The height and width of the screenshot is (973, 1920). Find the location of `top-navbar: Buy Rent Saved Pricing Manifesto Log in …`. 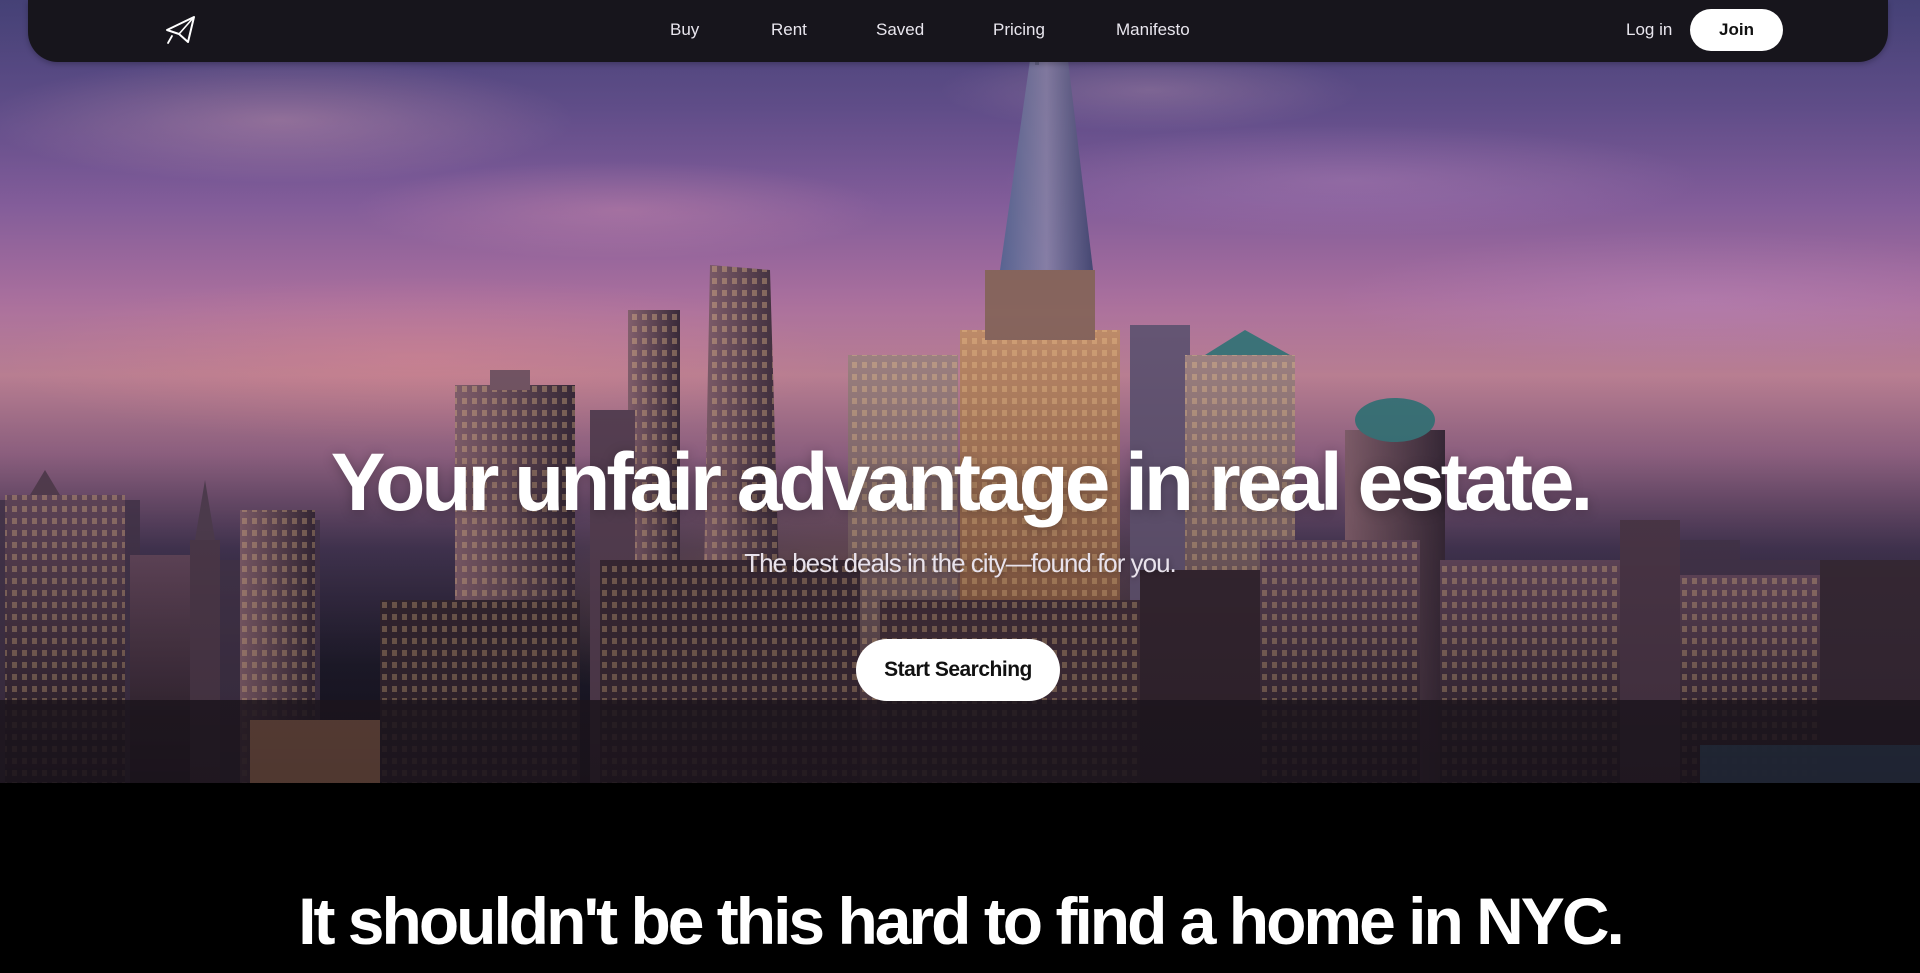

top-navbar: Buy Rent Saved Pricing Manifesto Log in … is located at coordinates (958, 31).